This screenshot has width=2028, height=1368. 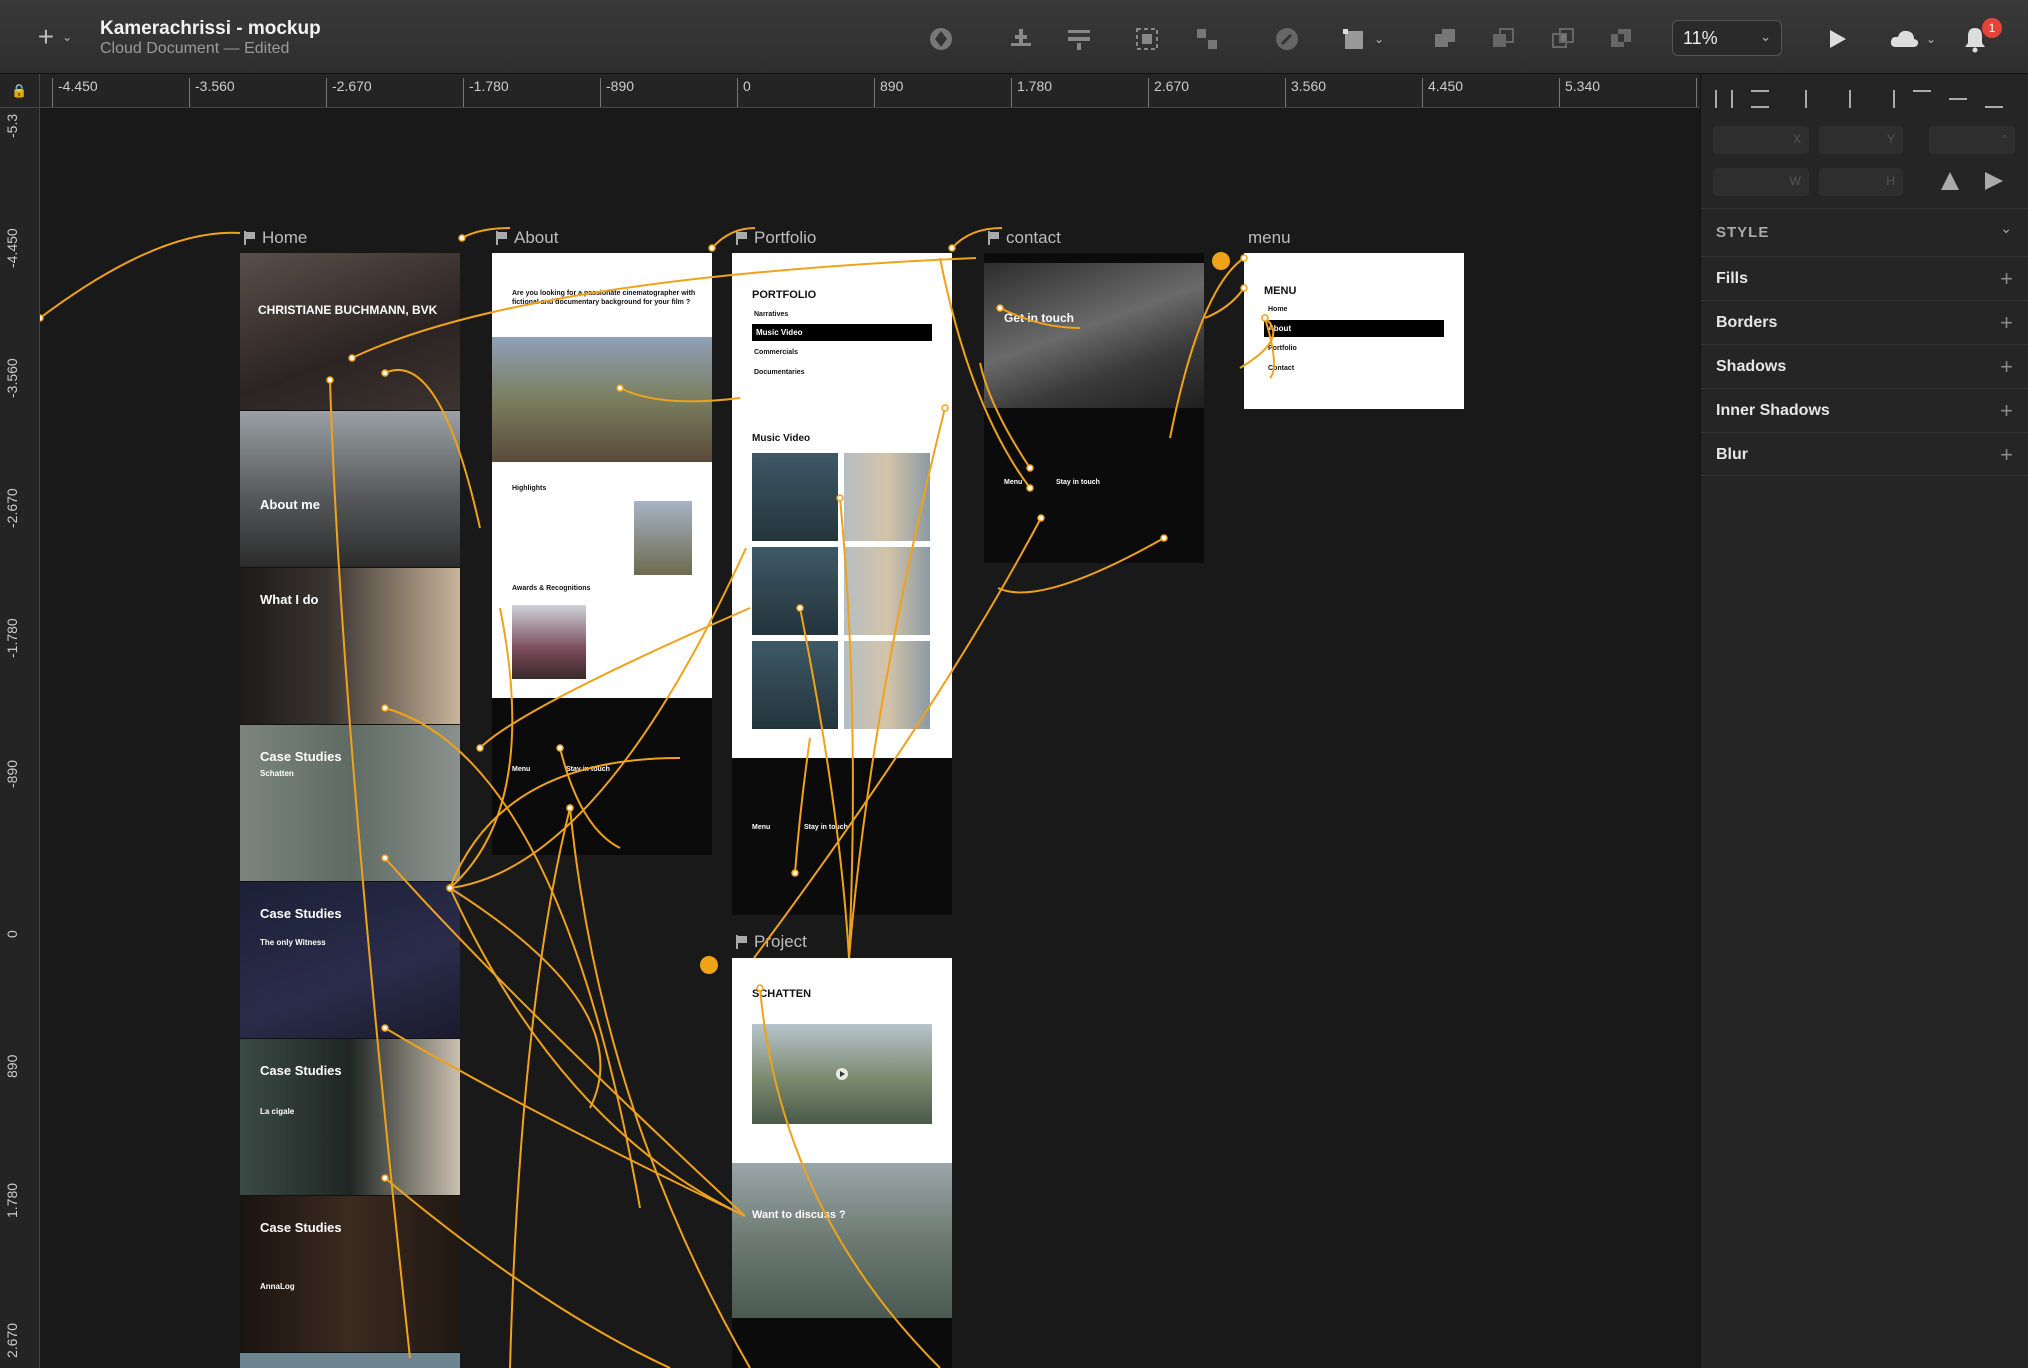 What do you see at coordinates (1024, 238) in the screenshot?
I see `artboard-label-contact: contact` at bounding box center [1024, 238].